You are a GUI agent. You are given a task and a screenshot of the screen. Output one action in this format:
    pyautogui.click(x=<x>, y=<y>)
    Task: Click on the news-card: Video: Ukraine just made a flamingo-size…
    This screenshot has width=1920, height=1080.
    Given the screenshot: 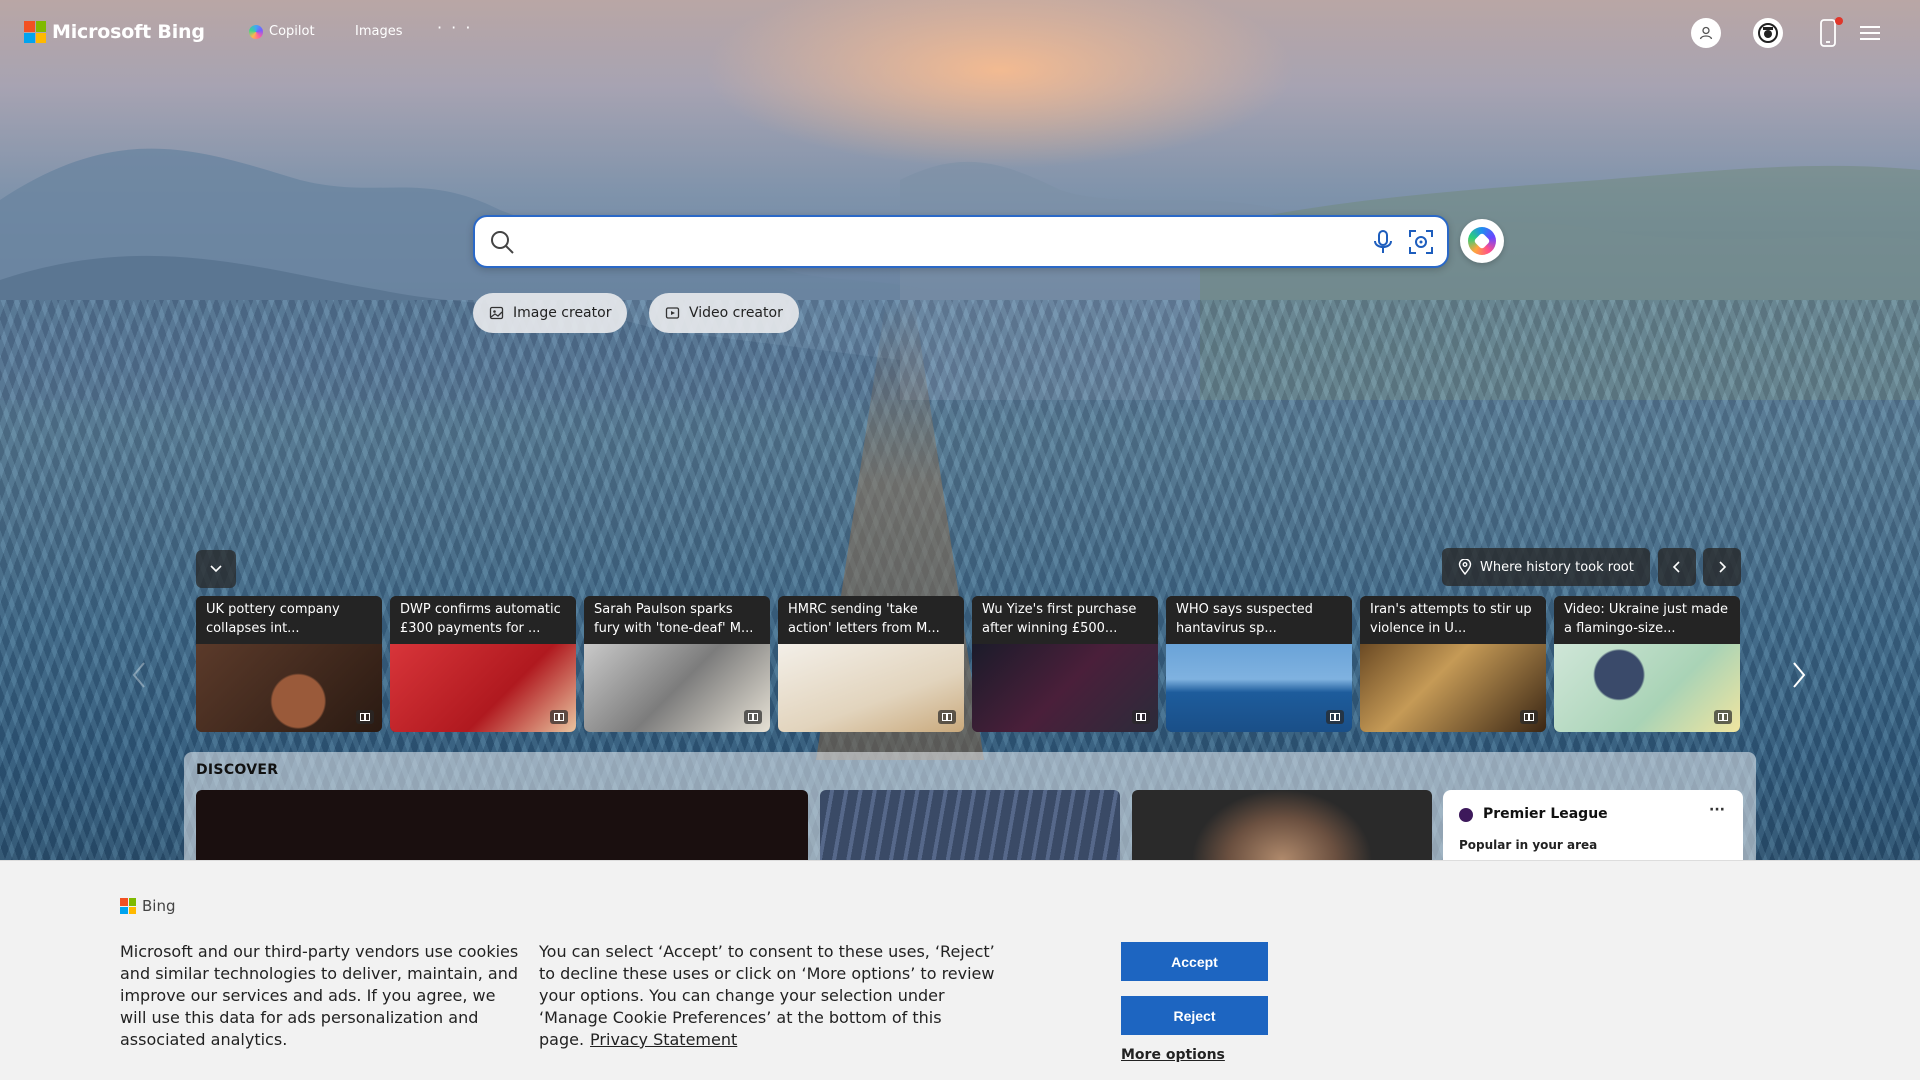 What is the action you would take?
    pyautogui.click(x=1647, y=664)
    